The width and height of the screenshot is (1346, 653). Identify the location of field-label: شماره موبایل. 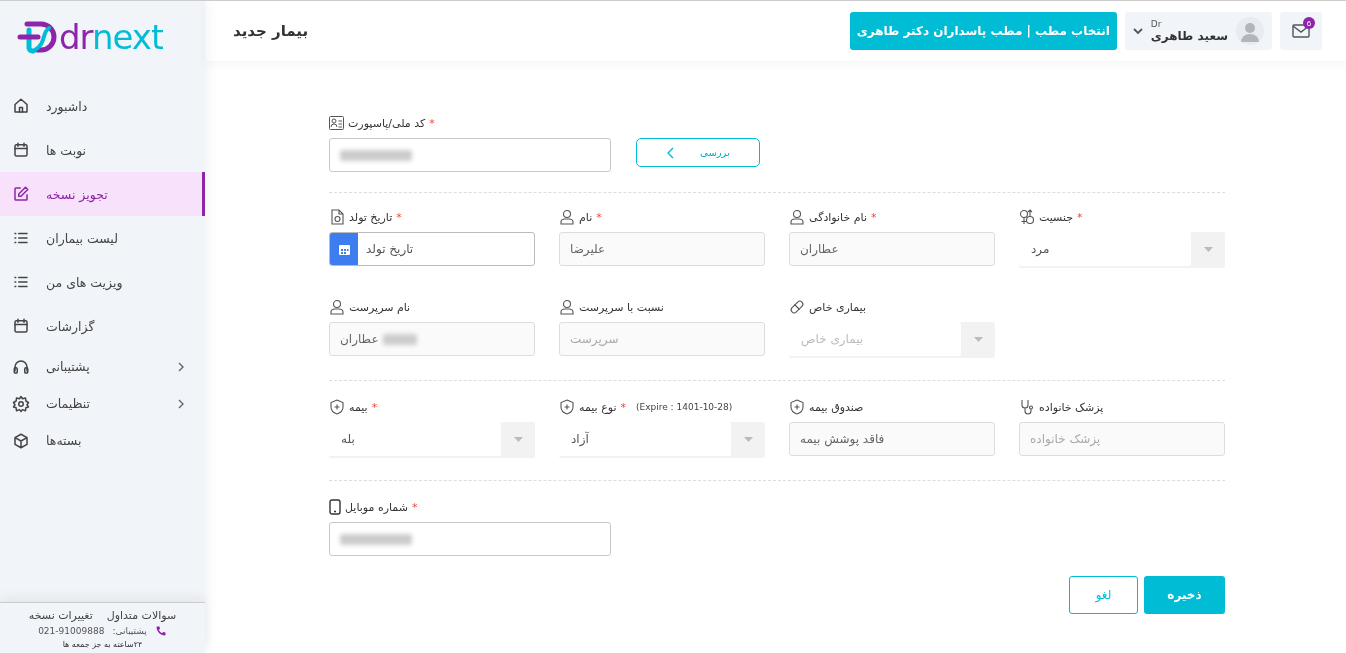
(376, 507).